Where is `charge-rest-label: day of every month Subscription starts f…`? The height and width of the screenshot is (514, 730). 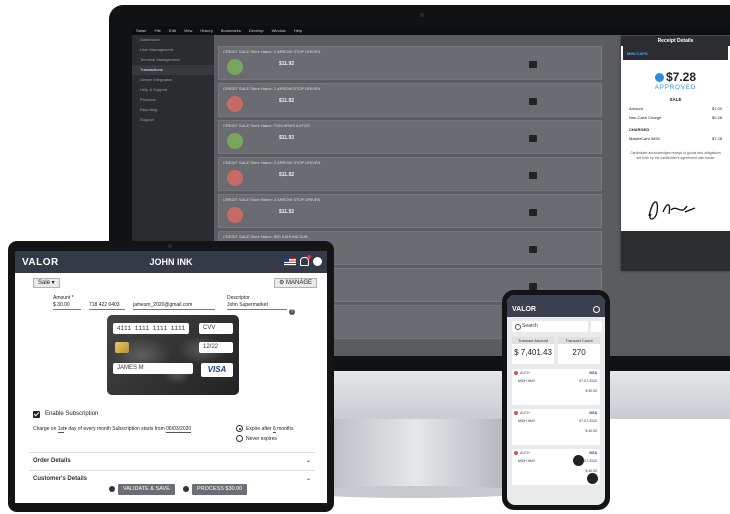 charge-rest-label: day of every month Subscription starts f… is located at coordinates (116, 429).